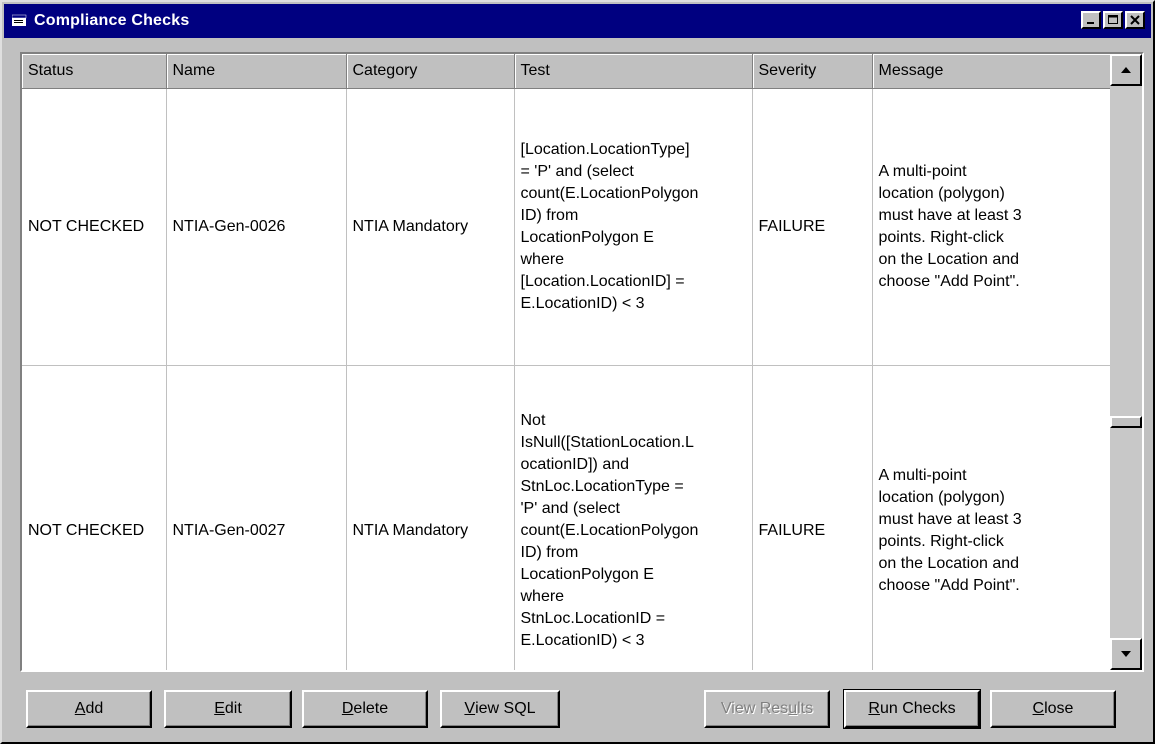  What do you see at coordinates (256, 71) in the screenshot?
I see `column-header-name: Name` at bounding box center [256, 71].